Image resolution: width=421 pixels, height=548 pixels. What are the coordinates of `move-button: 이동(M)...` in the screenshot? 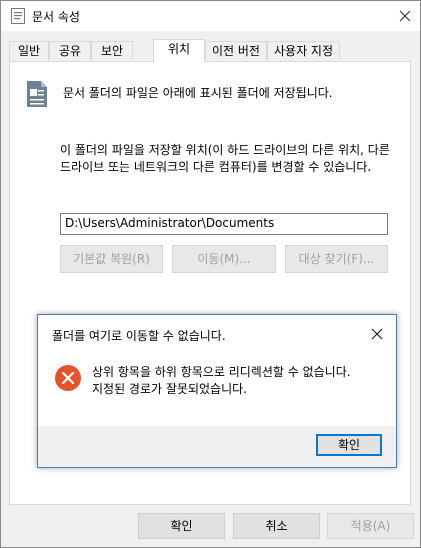 It's located at (224, 259).